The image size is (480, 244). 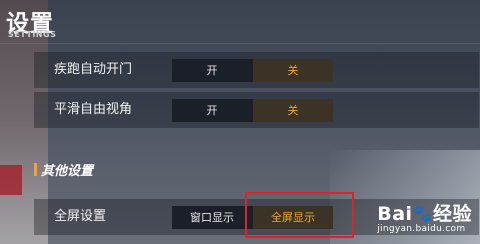 I want to click on section-accent-bar, so click(x=35, y=169).